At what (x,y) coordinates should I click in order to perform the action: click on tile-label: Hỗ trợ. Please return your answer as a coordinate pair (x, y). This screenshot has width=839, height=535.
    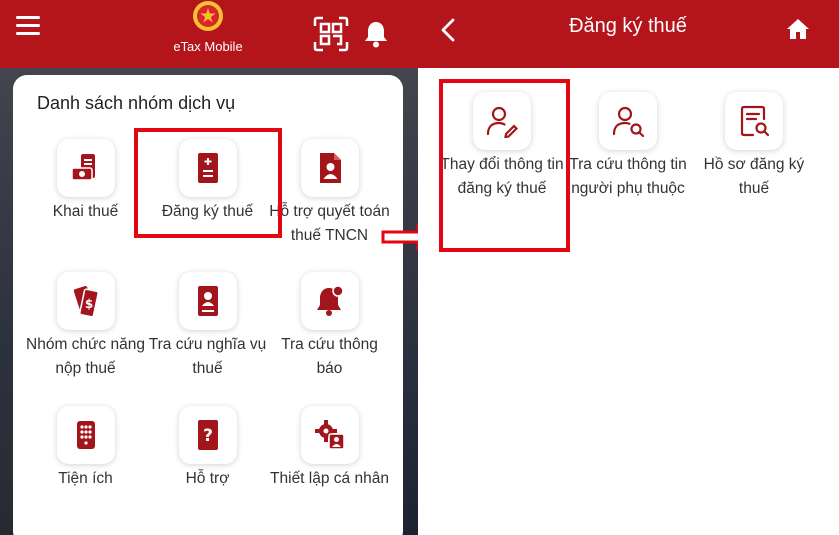
    Looking at the image, I should click on (207, 478).